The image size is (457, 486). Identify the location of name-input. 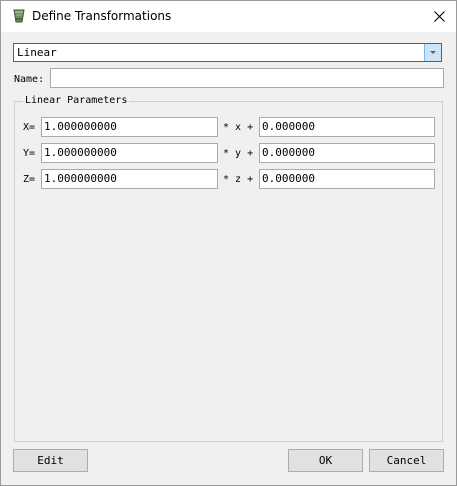
(247, 78).